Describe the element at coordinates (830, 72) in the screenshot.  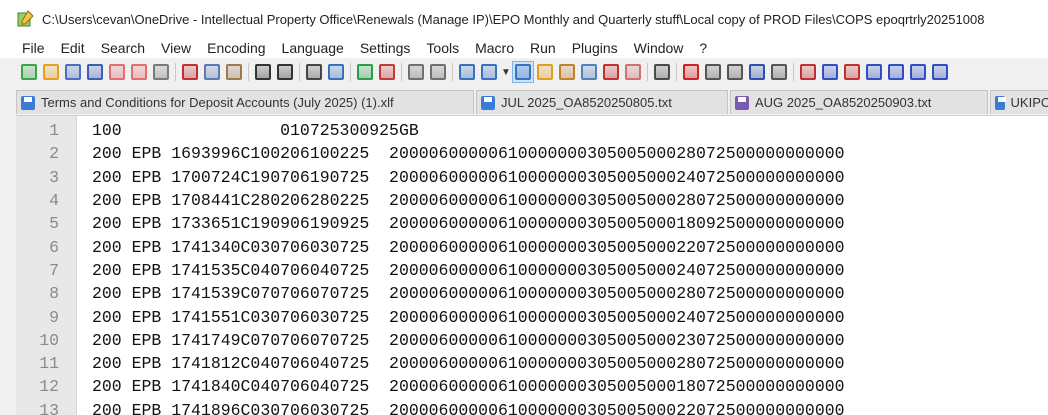
I see `plugin-b-icon` at that location.